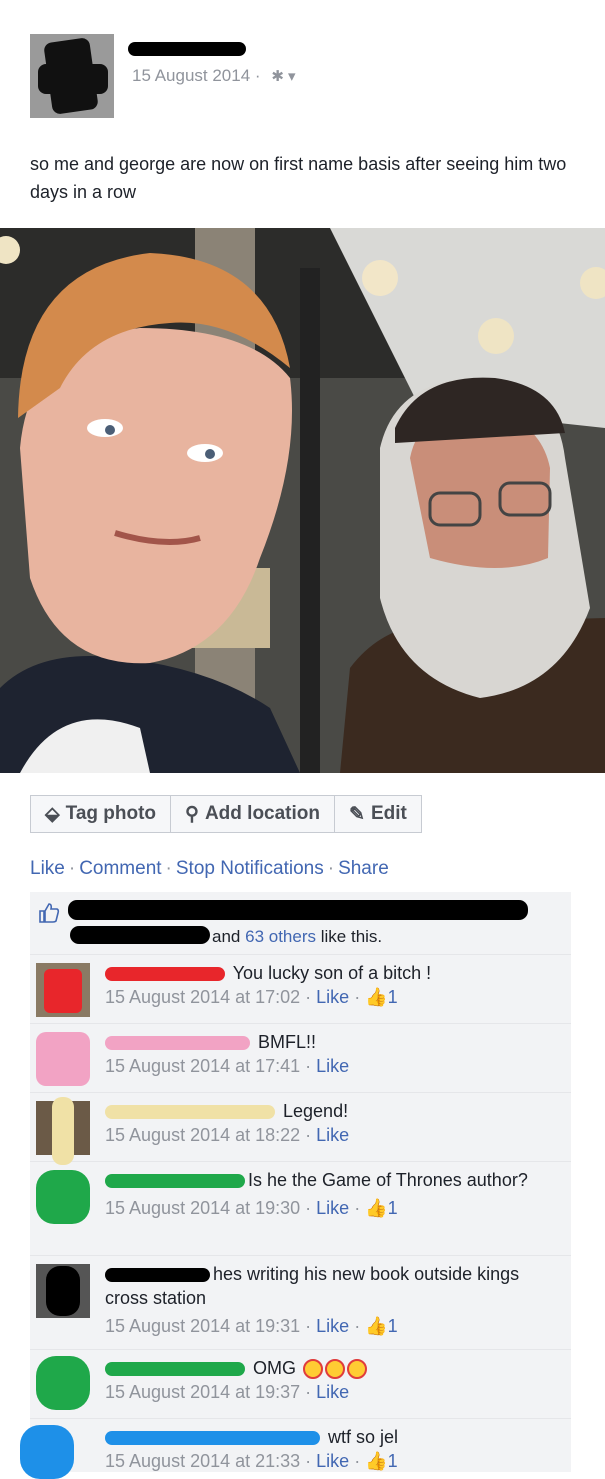 The height and width of the screenshot is (1479, 605). I want to click on post-header: 15 August 2014 · ✱ ▾, so click(310, 79).